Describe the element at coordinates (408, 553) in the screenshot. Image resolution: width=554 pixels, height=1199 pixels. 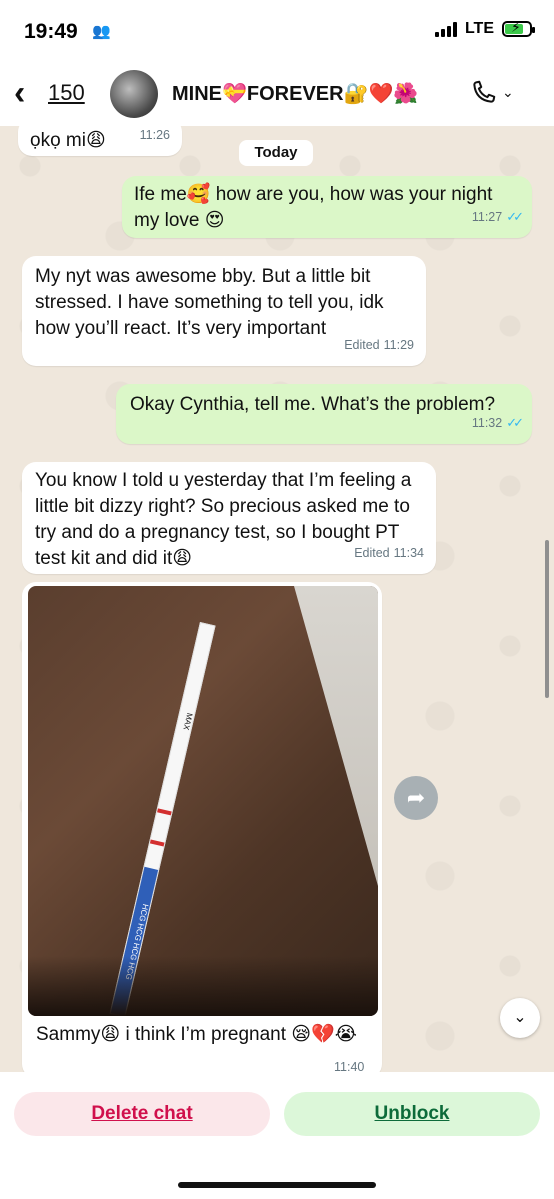
I see `message-time: 11:34` at that location.